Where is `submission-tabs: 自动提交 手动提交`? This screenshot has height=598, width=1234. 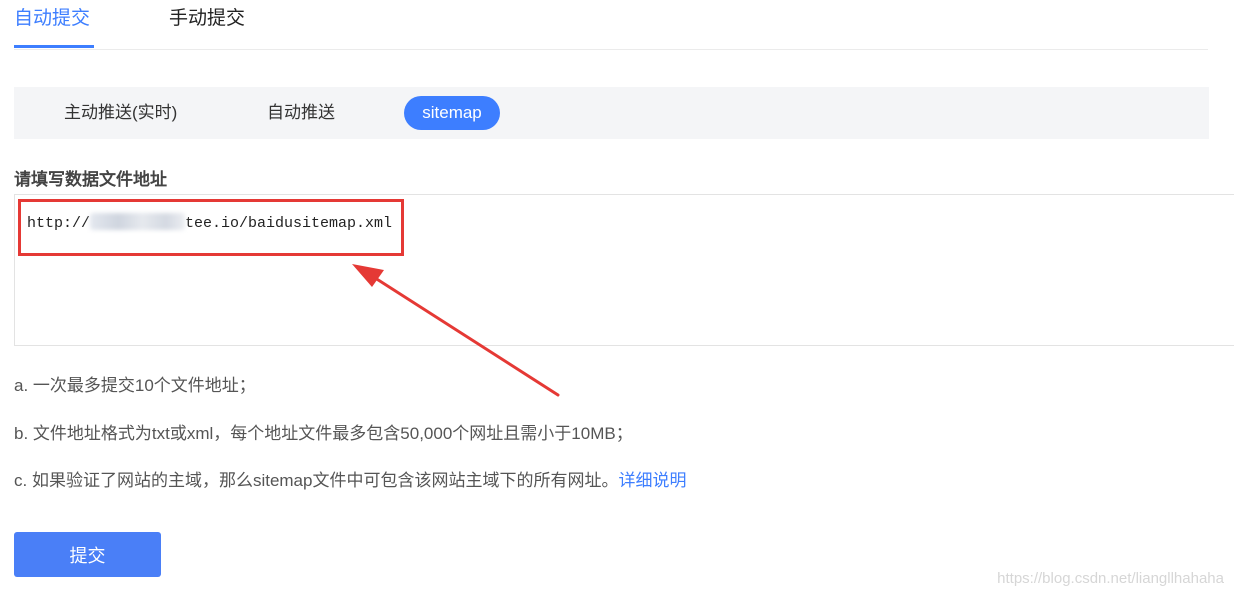
submission-tabs: 自动提交 手动提交 is located at coordinates (611, 25).